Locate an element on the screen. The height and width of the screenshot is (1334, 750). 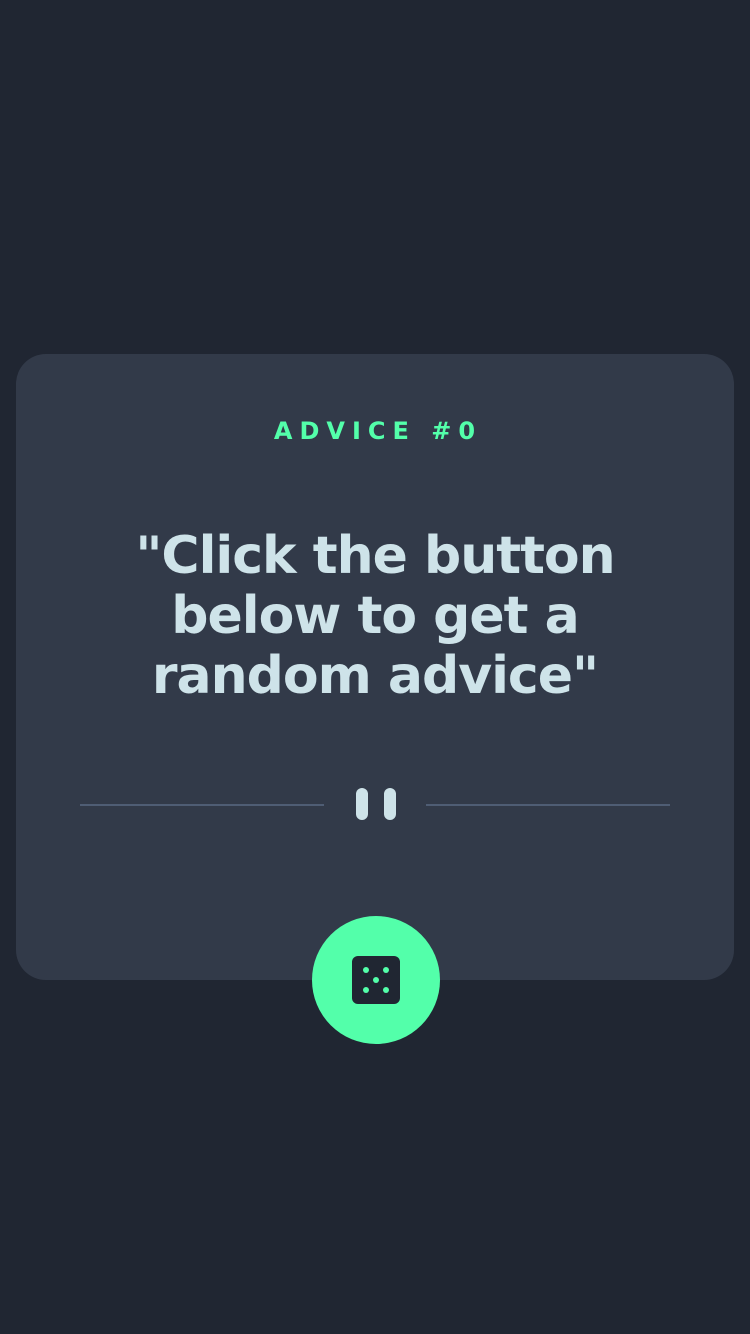
pause-icon is located at coordinates (376, 804).